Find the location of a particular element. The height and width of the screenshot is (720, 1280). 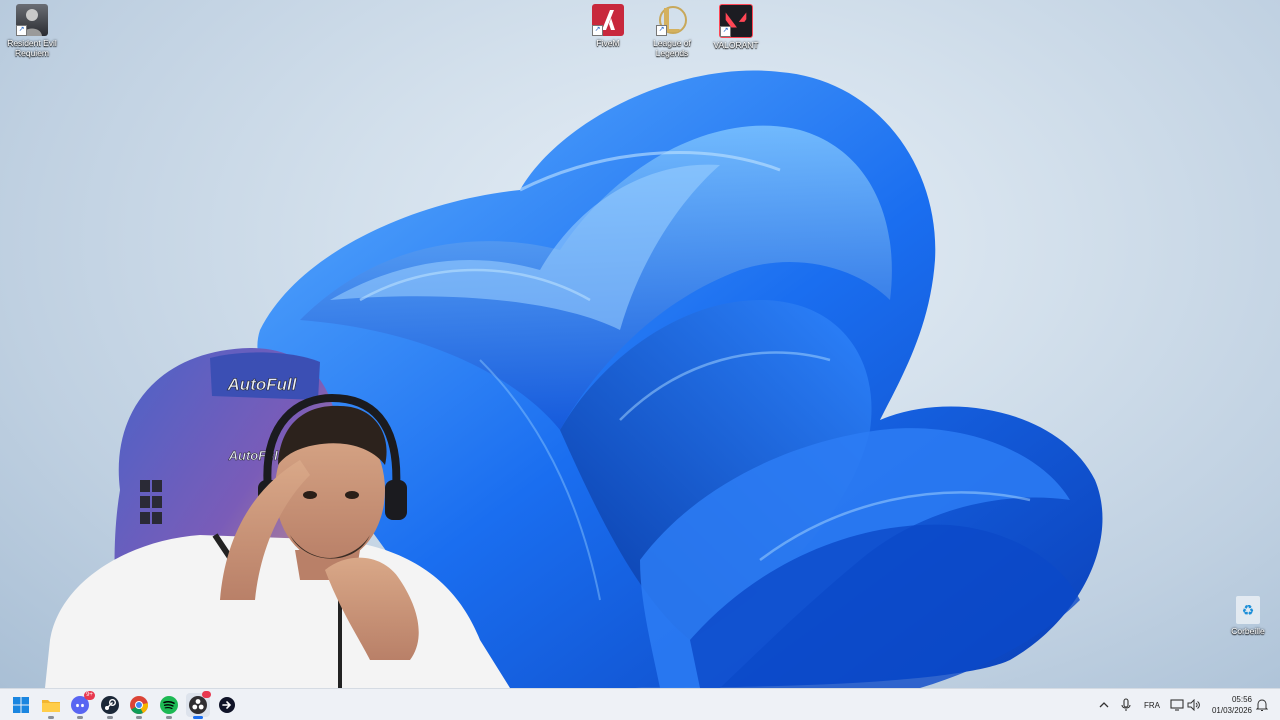

desktop-icon-label: Resident Evil Requiem is located at coordinates (32, 48).